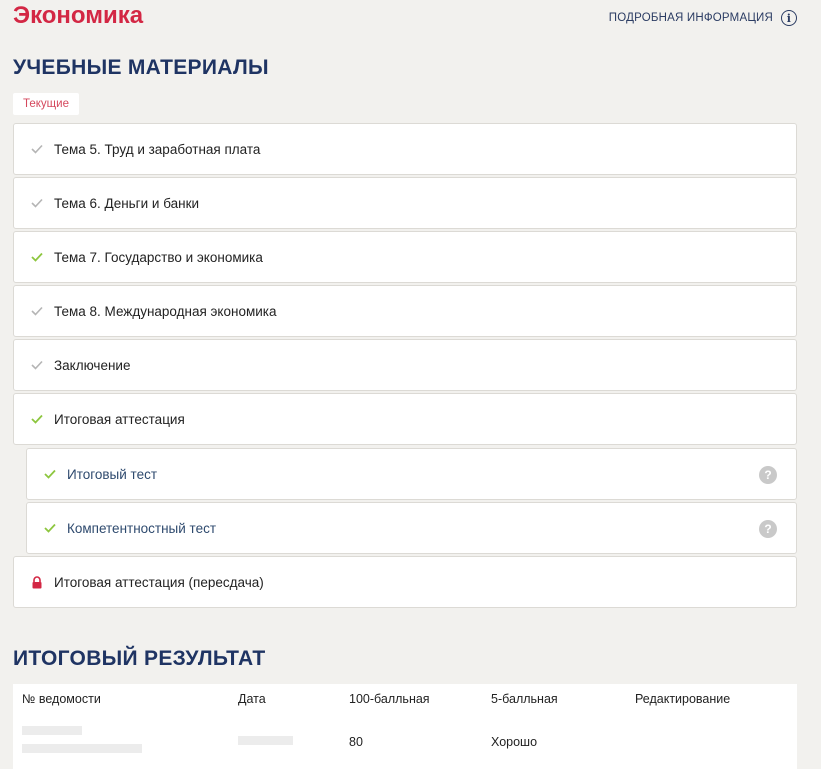 The width and height of the screenshot is (821, 769). Describe the element at coordinates (405, 582) in the screenshot. I see `topic-item-locked: Итоговая аттестация (пересдача)` at that location.